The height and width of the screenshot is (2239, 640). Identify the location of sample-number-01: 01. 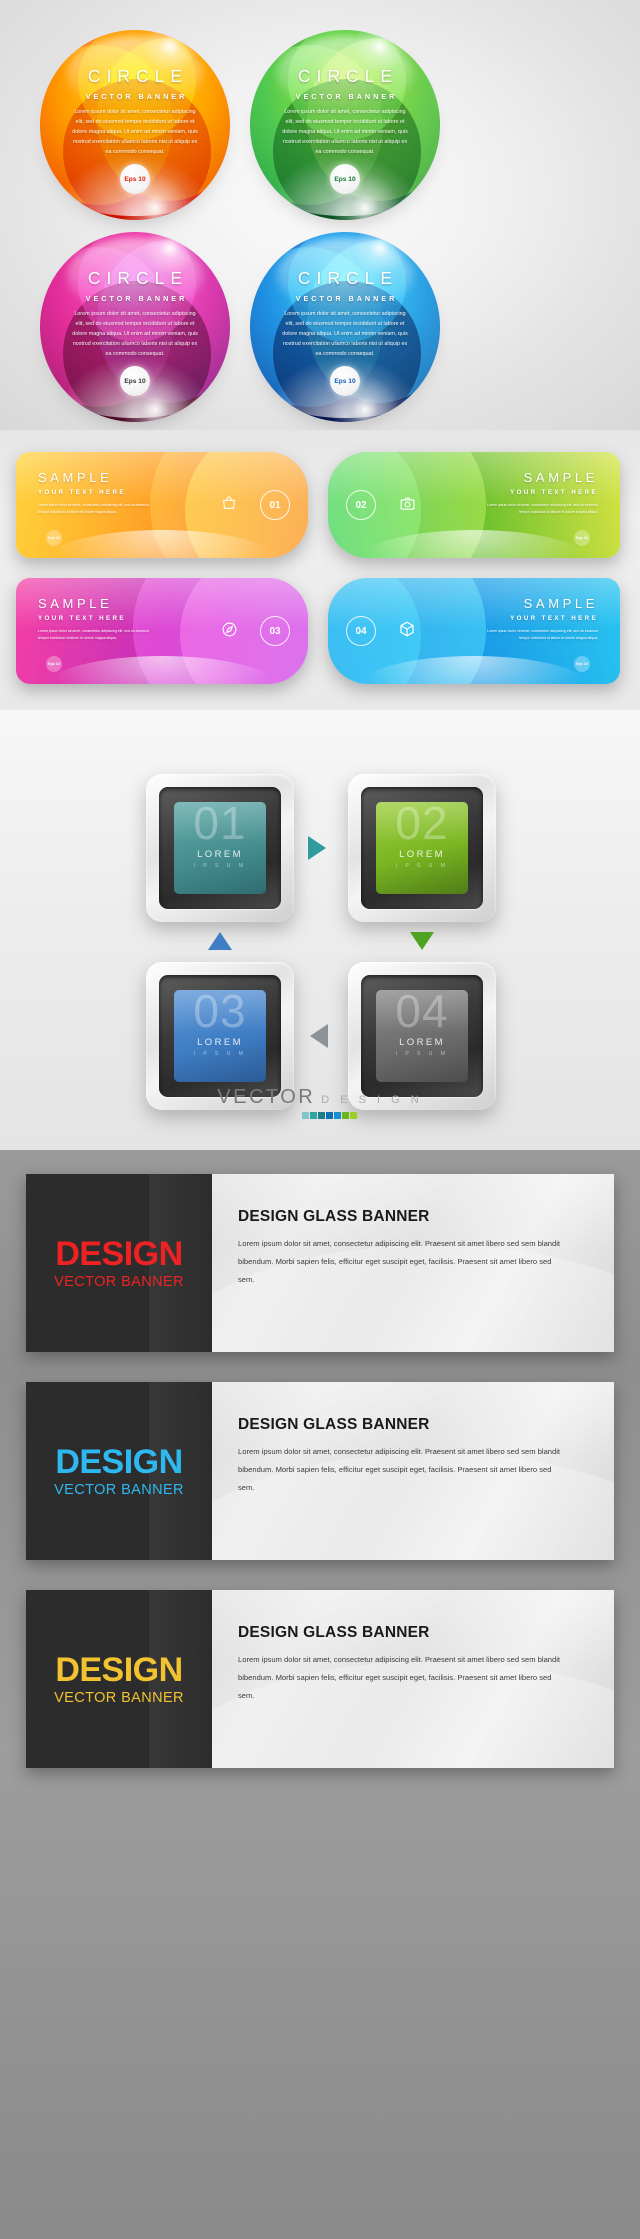
(275, 505).